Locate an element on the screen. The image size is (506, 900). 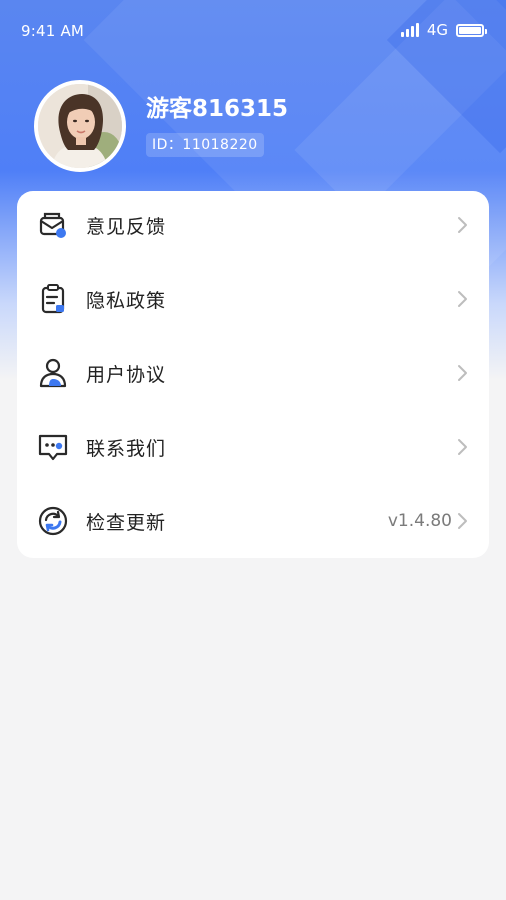
app-version: v1.4.80 is located at coordinates (419, 521).